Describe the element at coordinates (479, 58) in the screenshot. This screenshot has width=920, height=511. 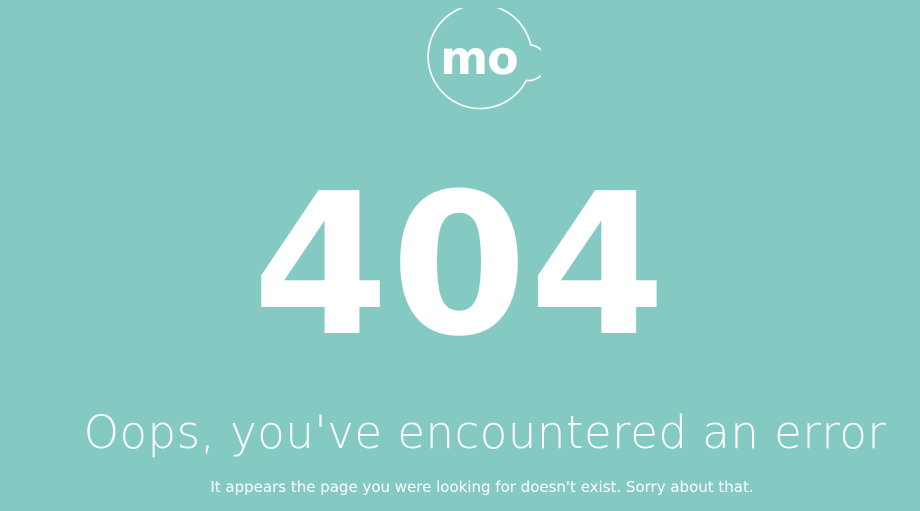
I see `logo-text: mo` at that location.